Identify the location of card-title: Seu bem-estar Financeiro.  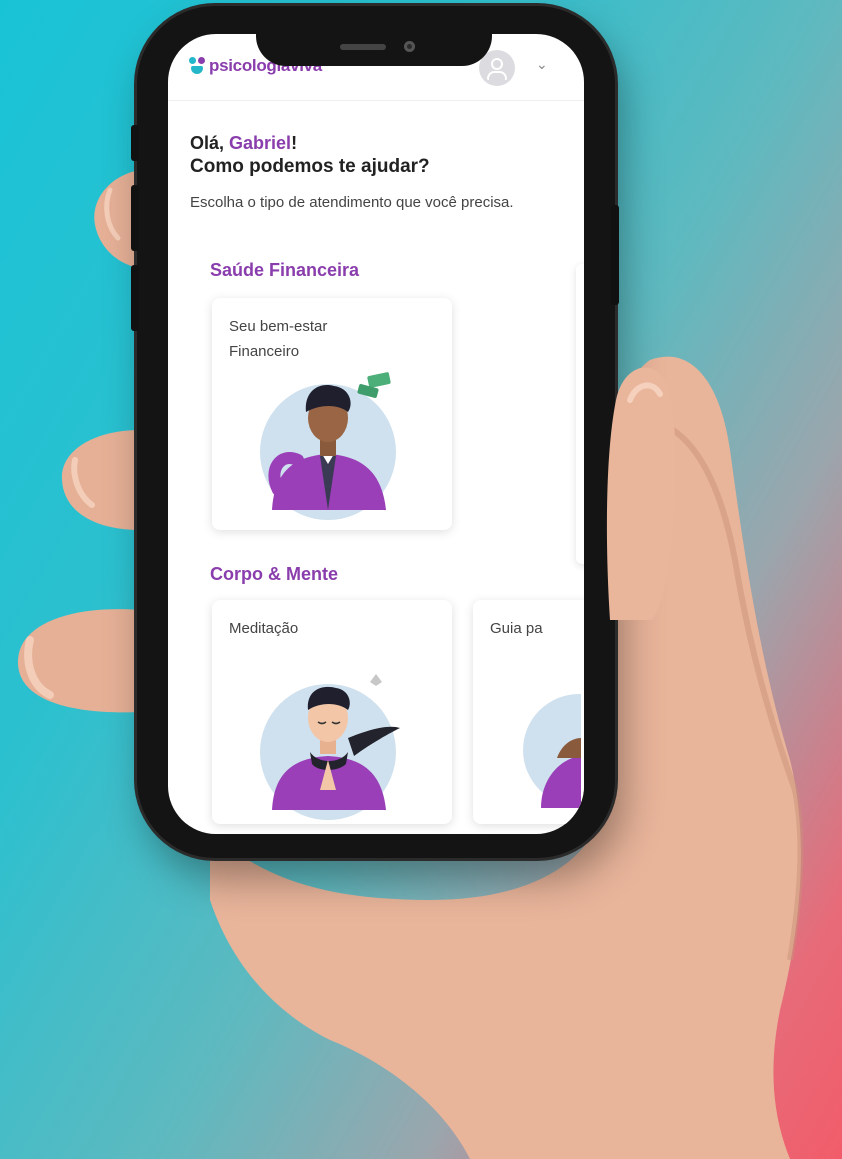
(278, 339).